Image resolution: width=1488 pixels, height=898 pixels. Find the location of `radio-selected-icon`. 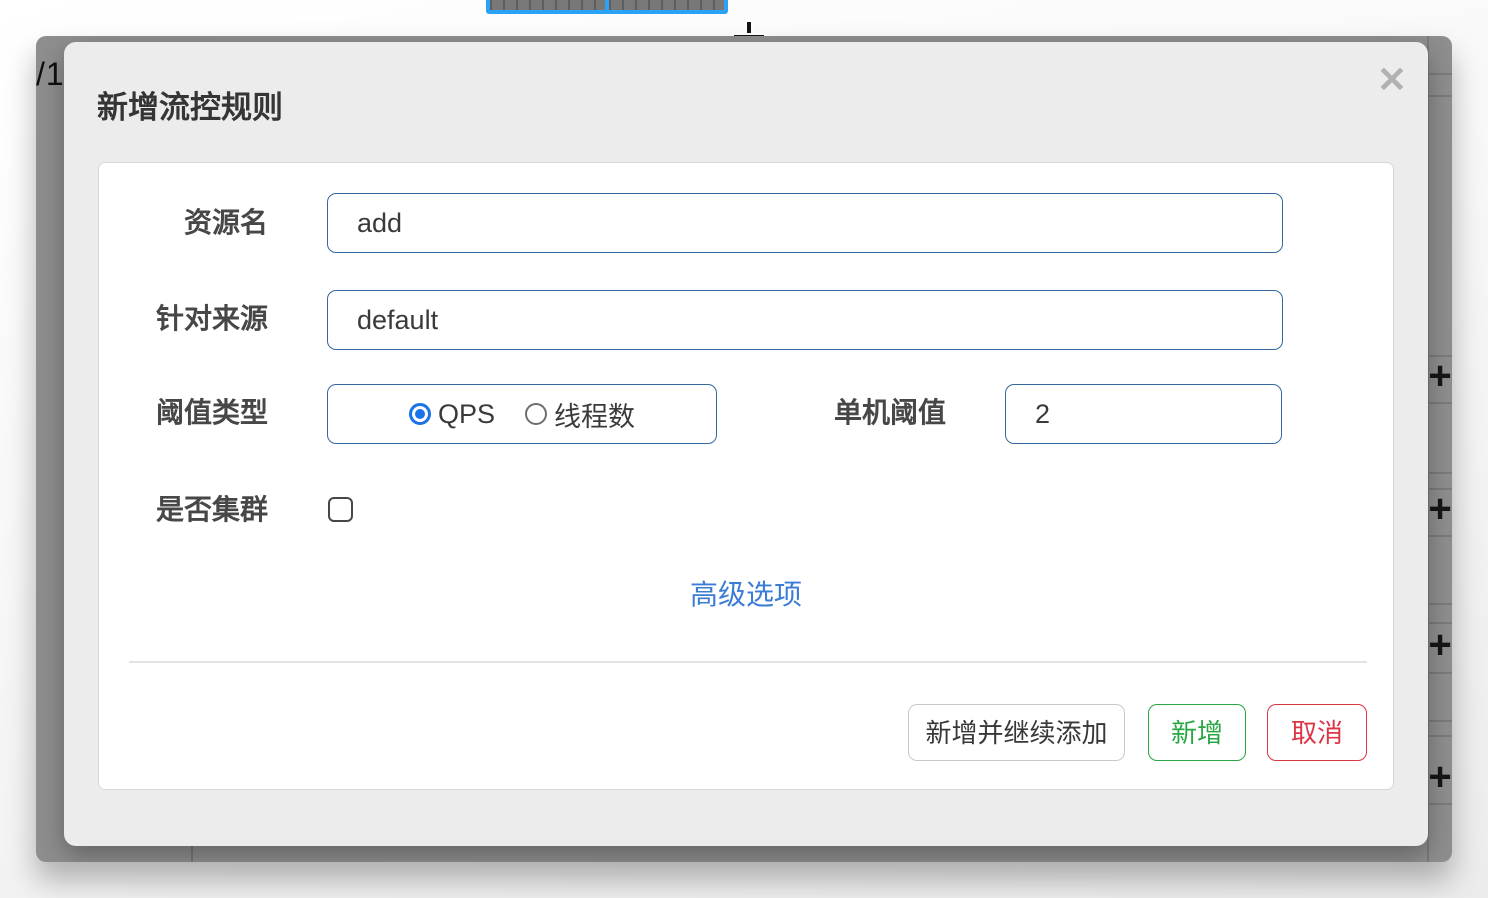

radio-selected-icon is located at coordinates (419, 414).